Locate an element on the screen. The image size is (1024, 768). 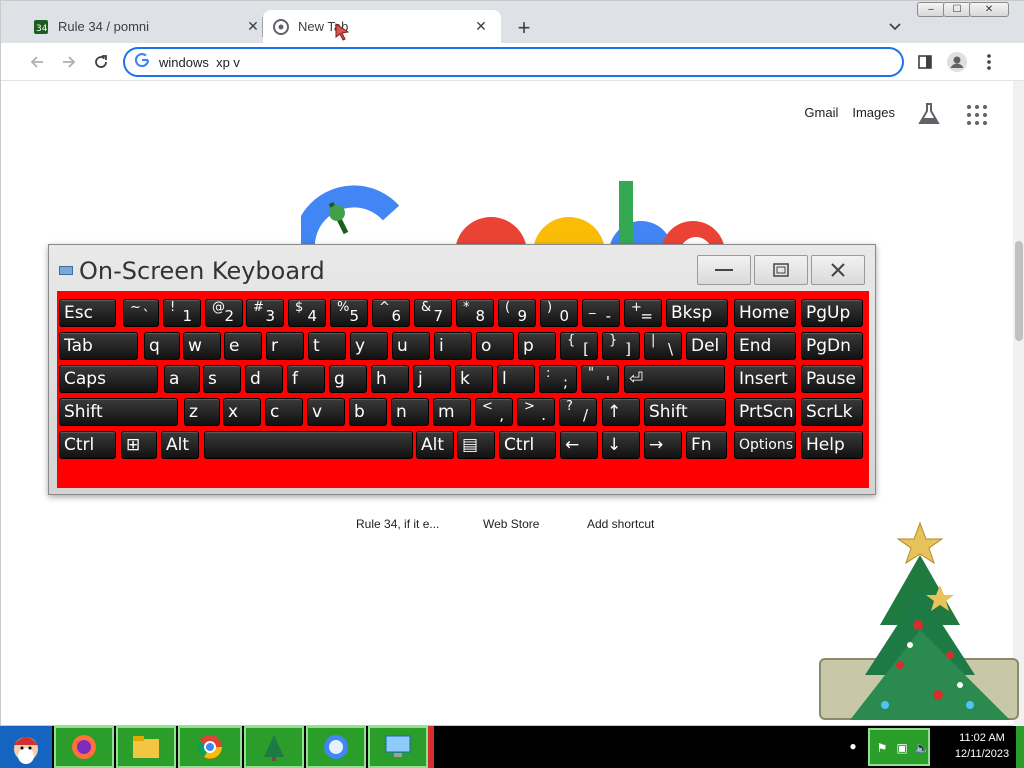
key-symbol-1-11: {[ is located at coordinates (579, 346).